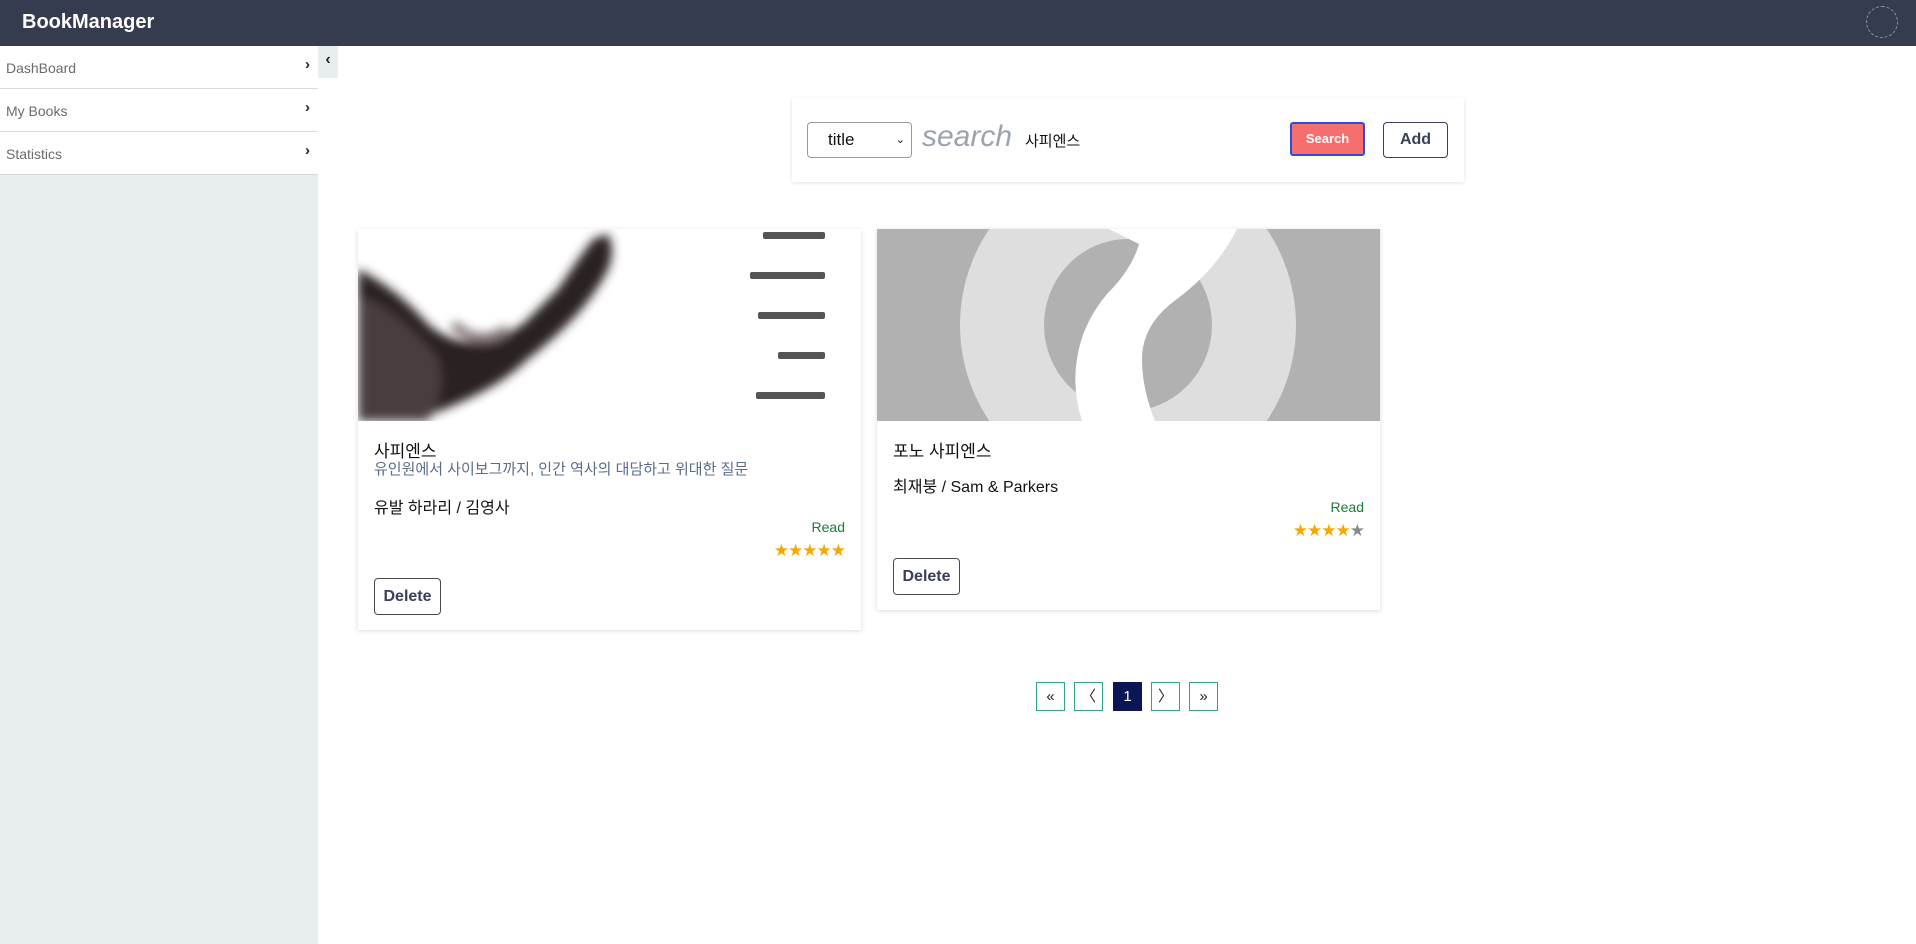 This screenshot has width=1916, height=944. What do you see at coordinates (1203, 696) in the screenshot?
I see `last-page-button: »` at bounding box center [1203, 696].